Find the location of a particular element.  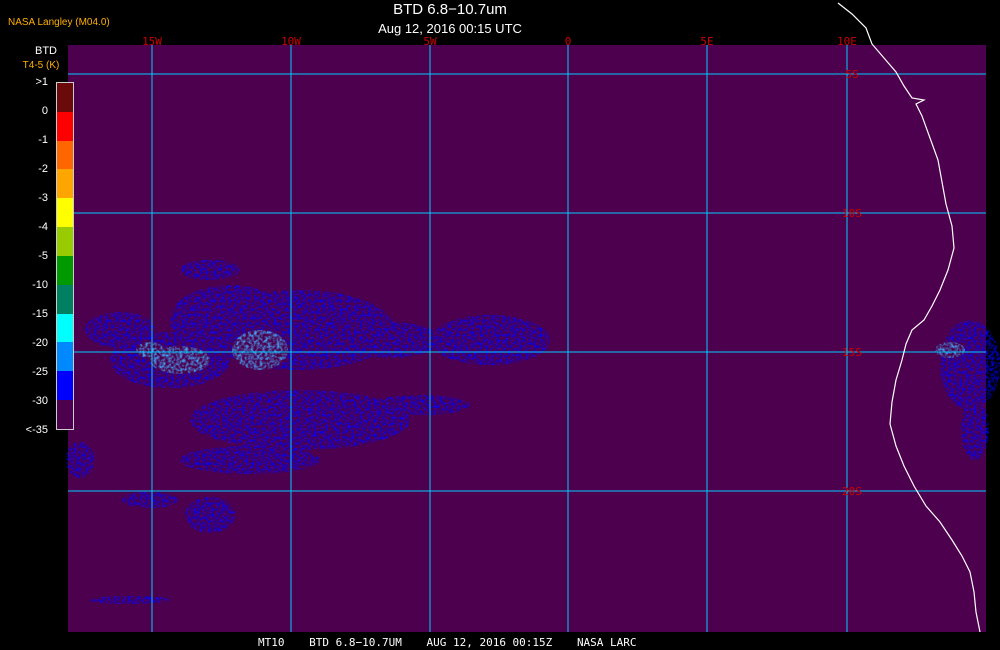

longitude-label: 0 is located at coordinates (568, 41).